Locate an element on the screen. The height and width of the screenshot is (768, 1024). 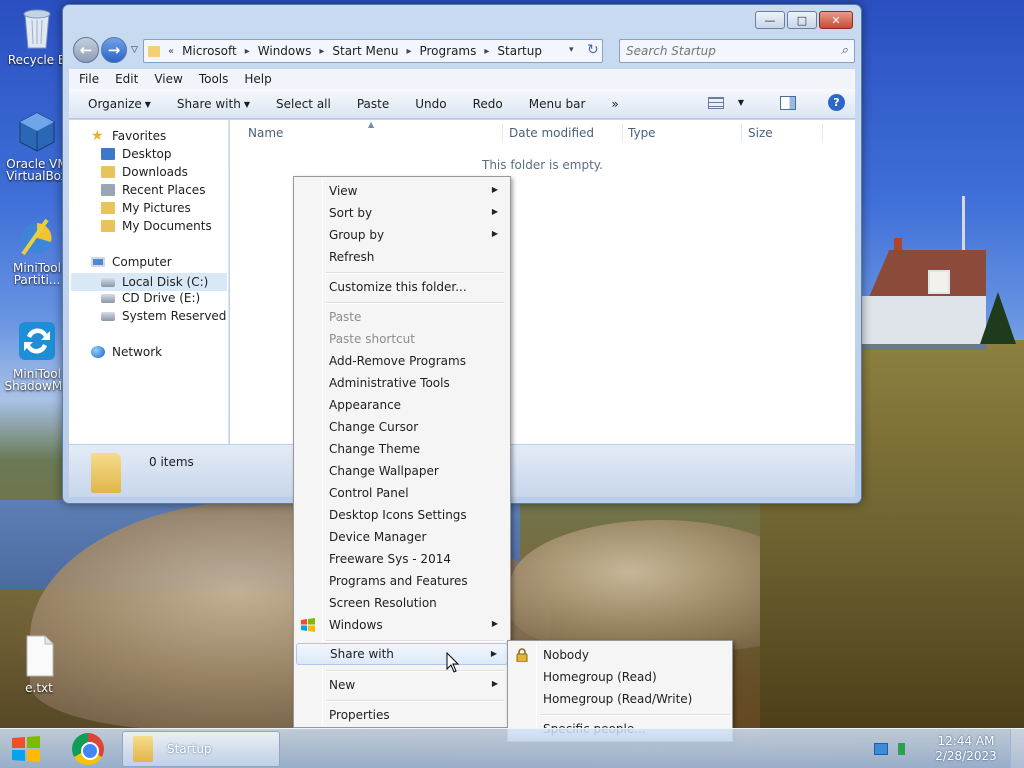
volume-icon is located at coordinates (905, 749).